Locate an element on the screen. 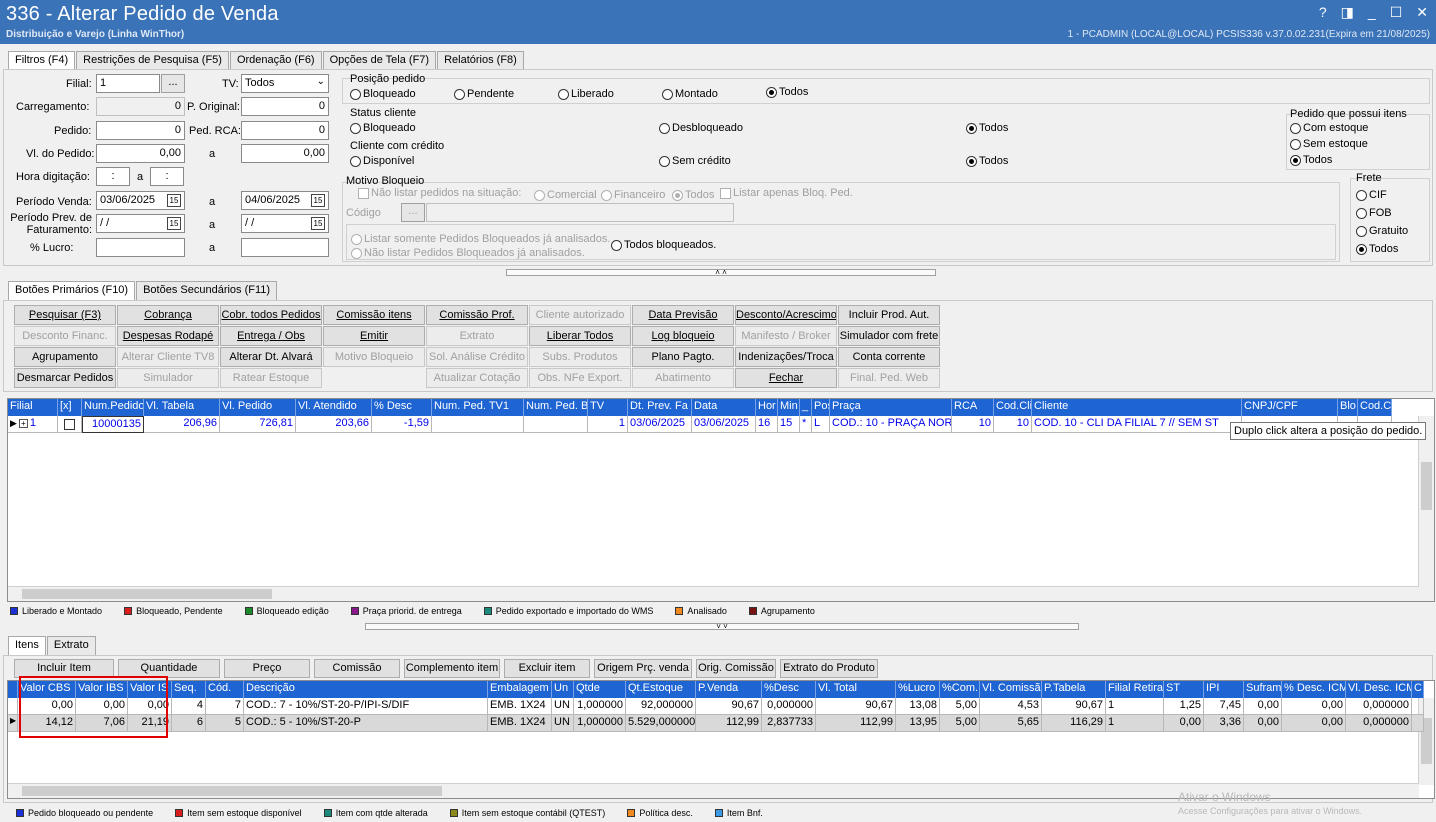 The height and width of the screenshot is (822, 1436). itens-todos-radio: Todos is located at coordinates (1311, 160).